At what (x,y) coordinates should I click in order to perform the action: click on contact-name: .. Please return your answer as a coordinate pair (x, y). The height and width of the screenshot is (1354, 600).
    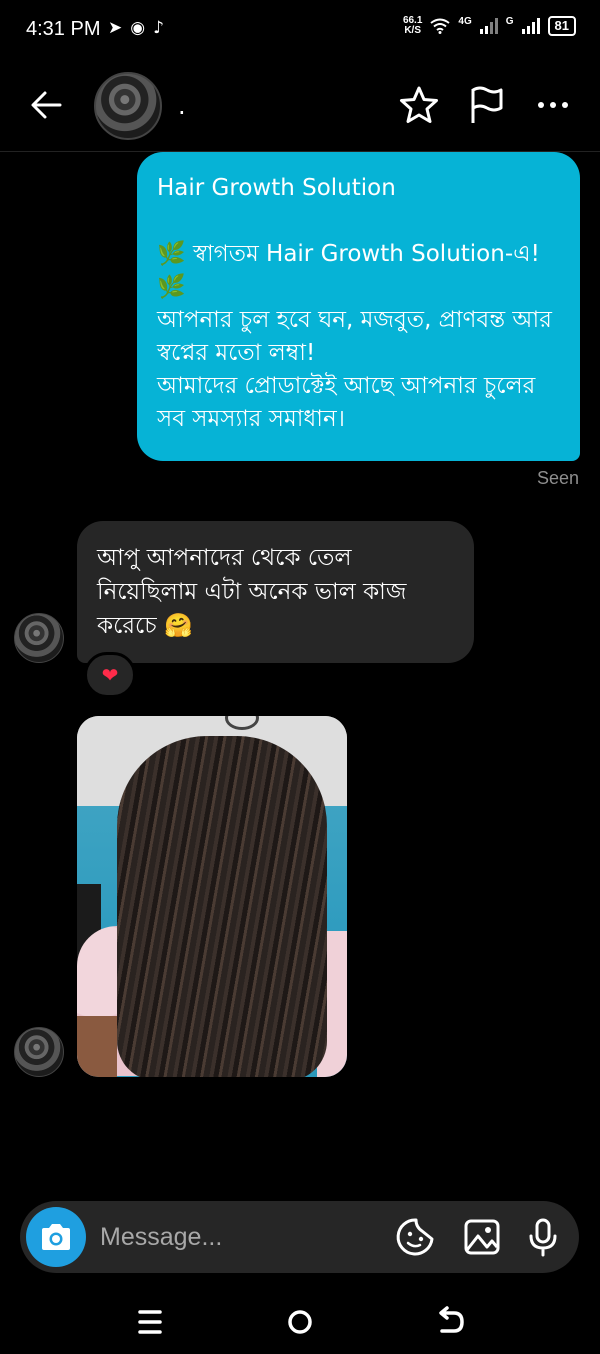
    Looking at the image, I should click on (182, 106).